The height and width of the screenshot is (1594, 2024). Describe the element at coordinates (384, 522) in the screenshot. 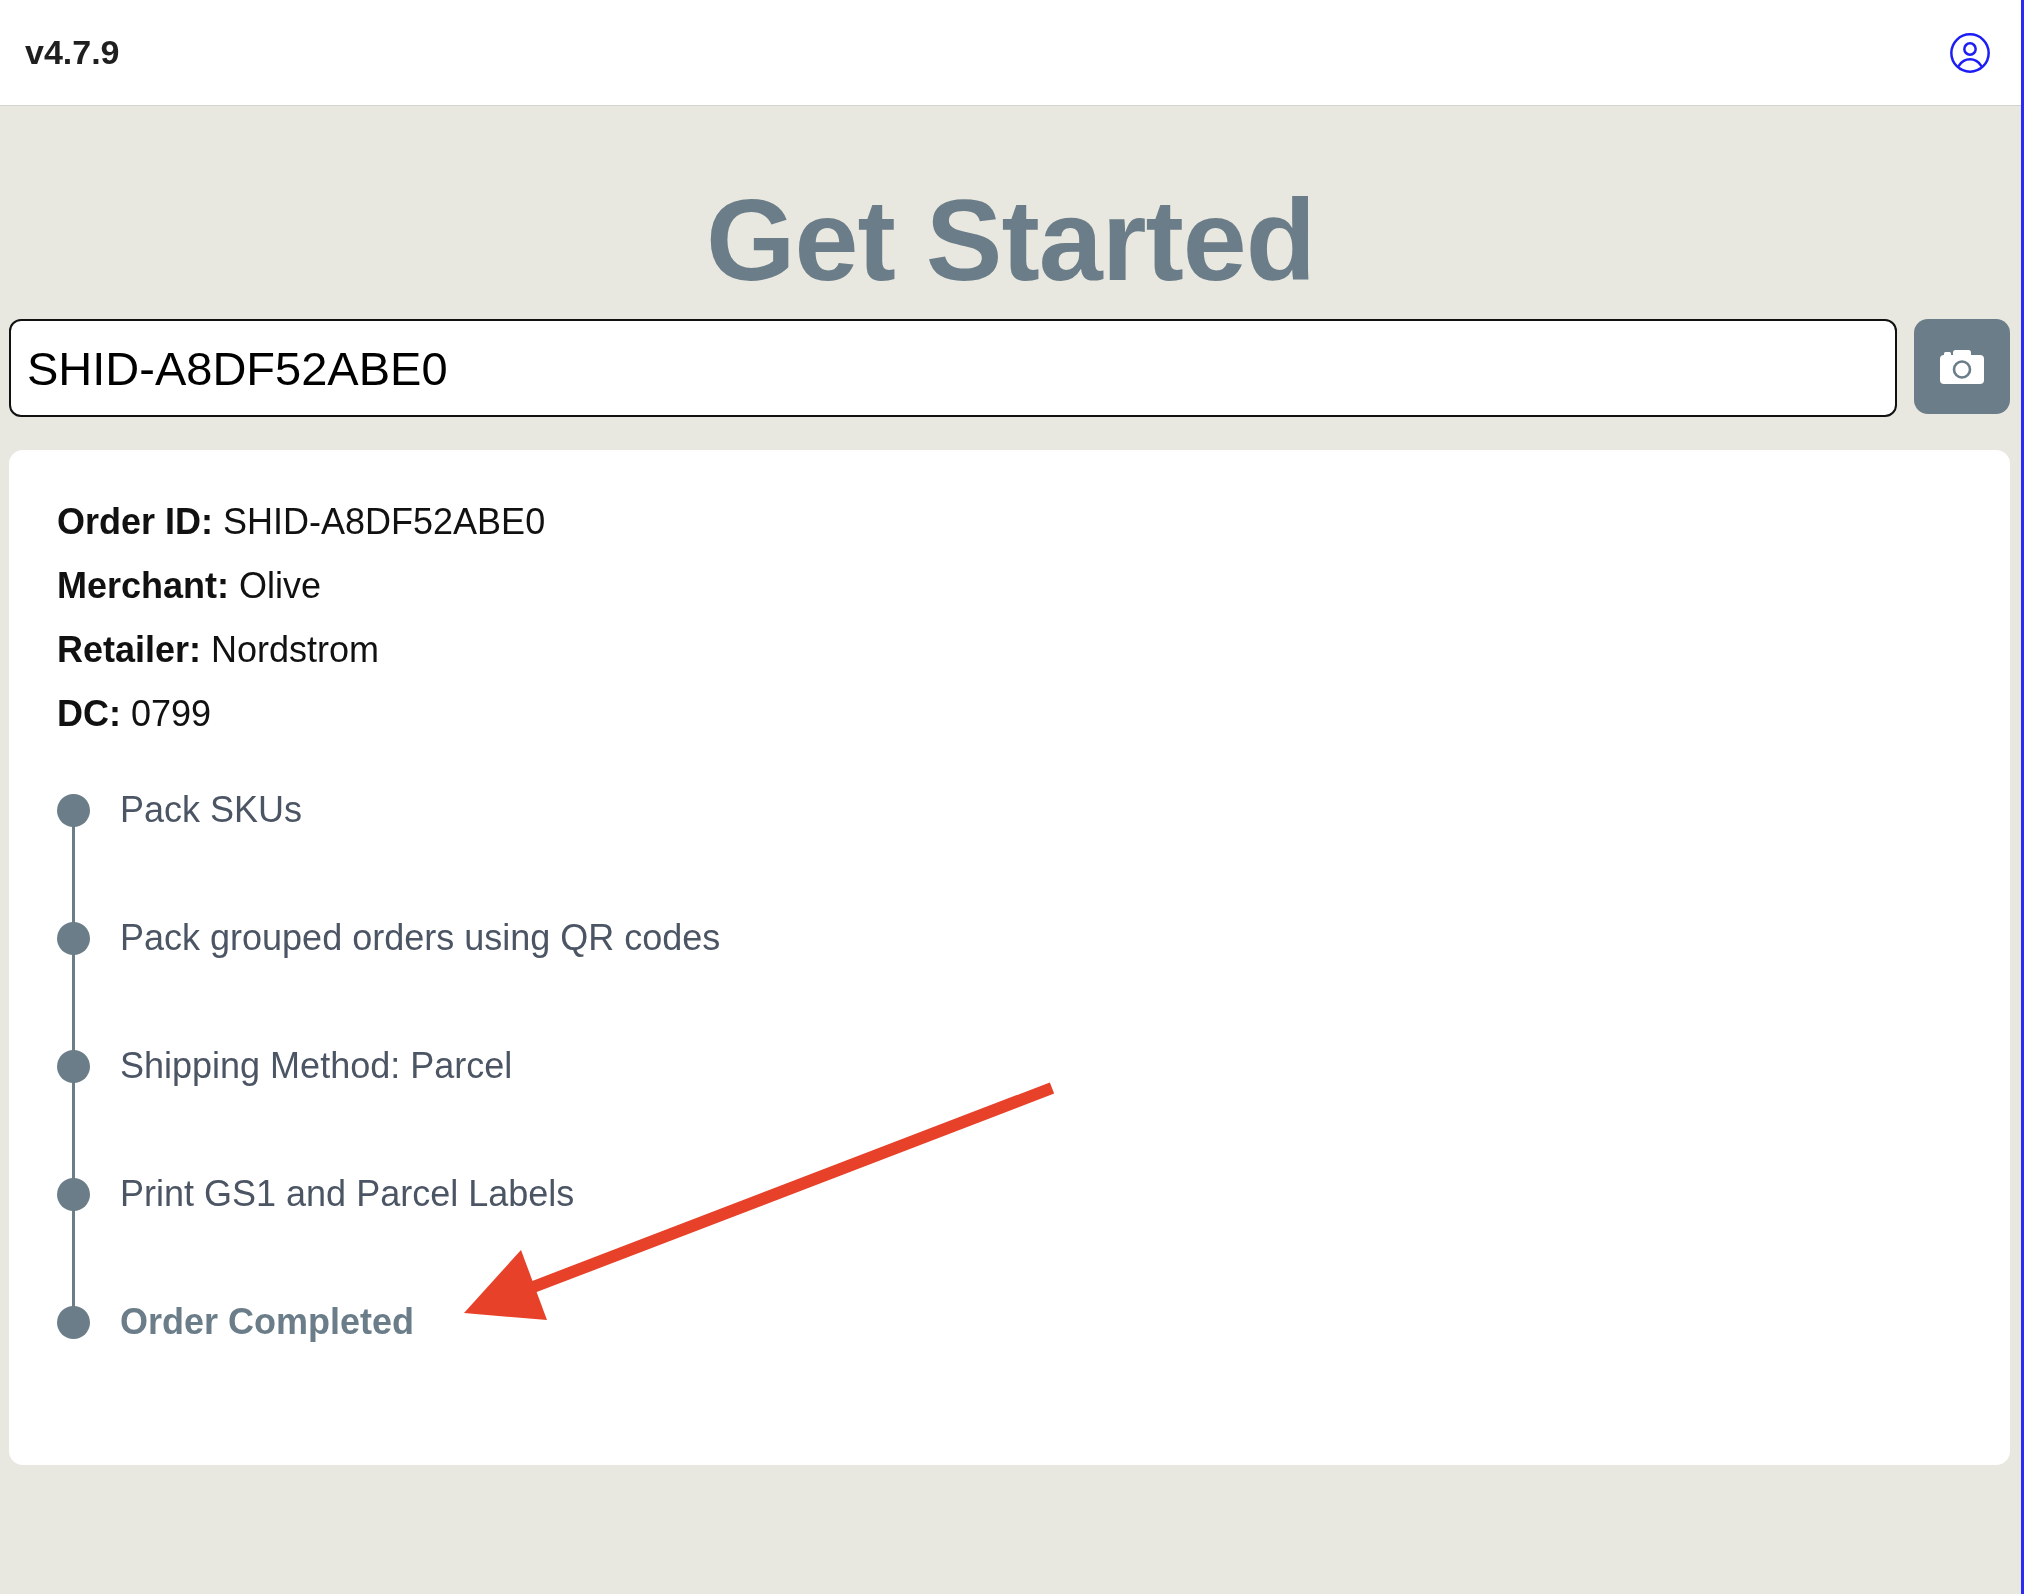

I see `detail-value: SHID-A8DF52ABE0` at that location.